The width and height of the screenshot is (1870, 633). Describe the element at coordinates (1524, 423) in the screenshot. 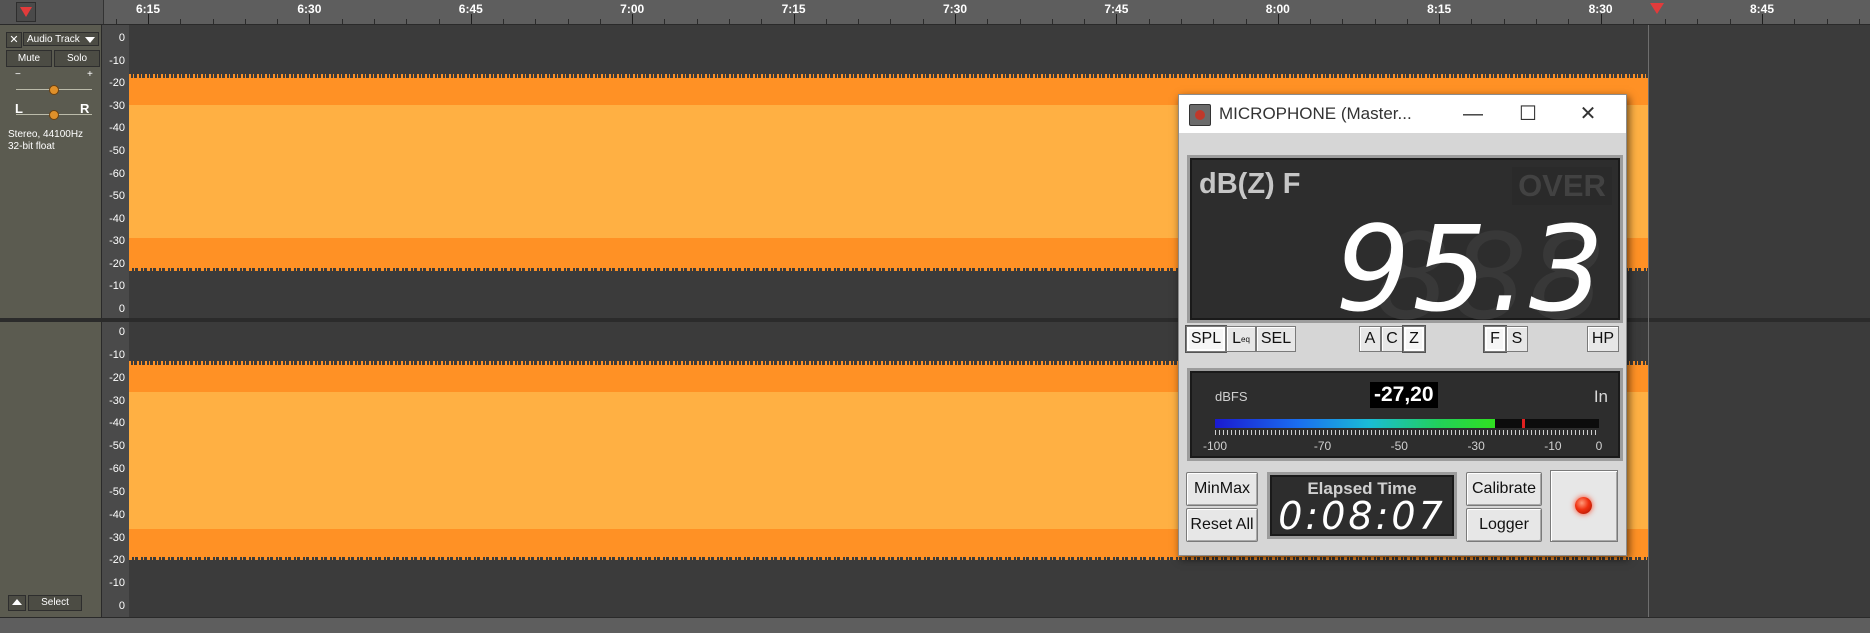

I see `peak-hold-marker` at that location.